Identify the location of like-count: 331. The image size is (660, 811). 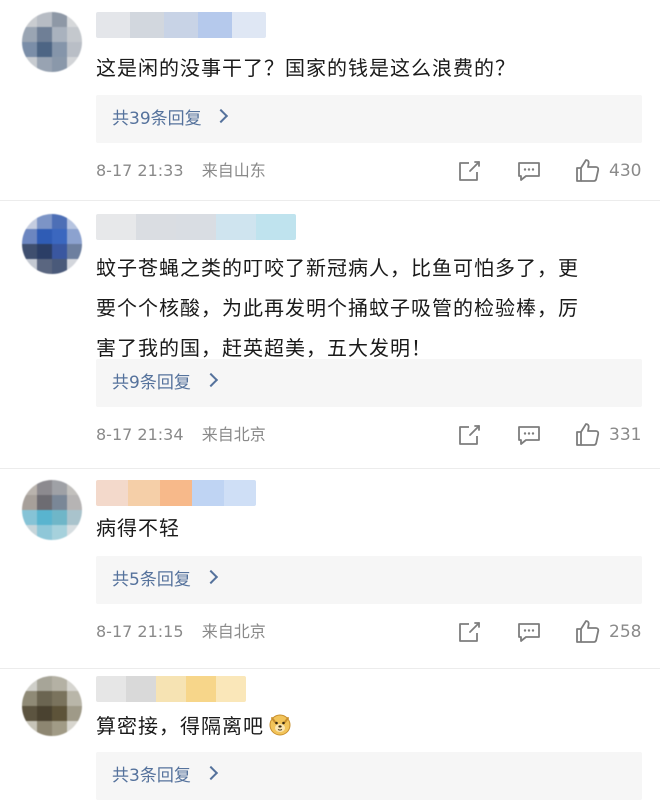
(625, 435).